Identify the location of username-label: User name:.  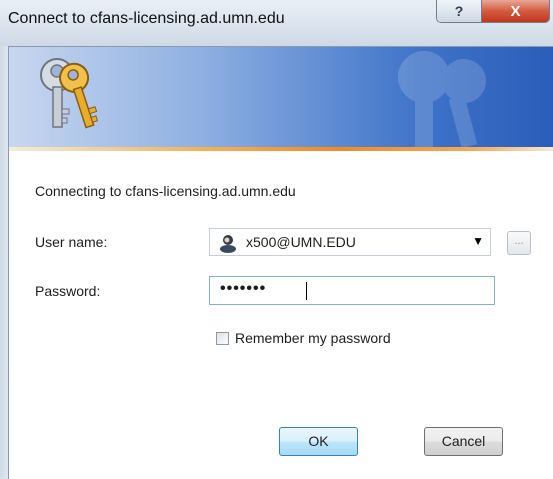
(71, 242).